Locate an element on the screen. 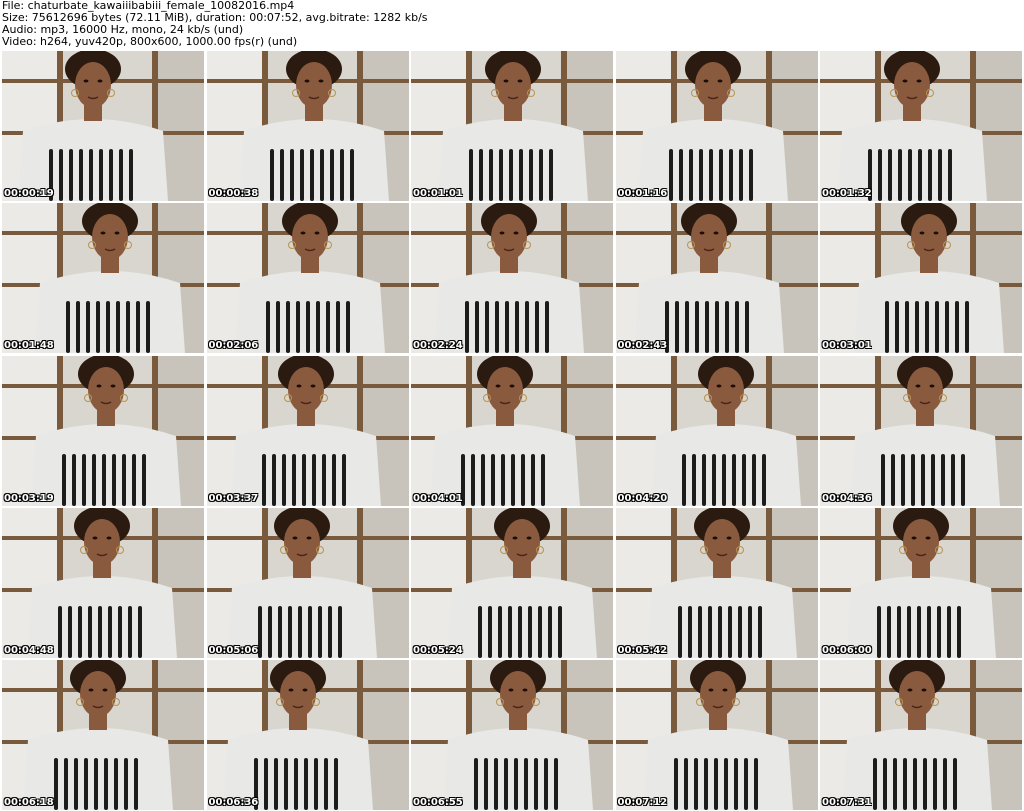 Image resolution: width=1024 pixels, height=811 pixels. video-thumbnail: 00:06:55 is located at coordinates (512, 735).